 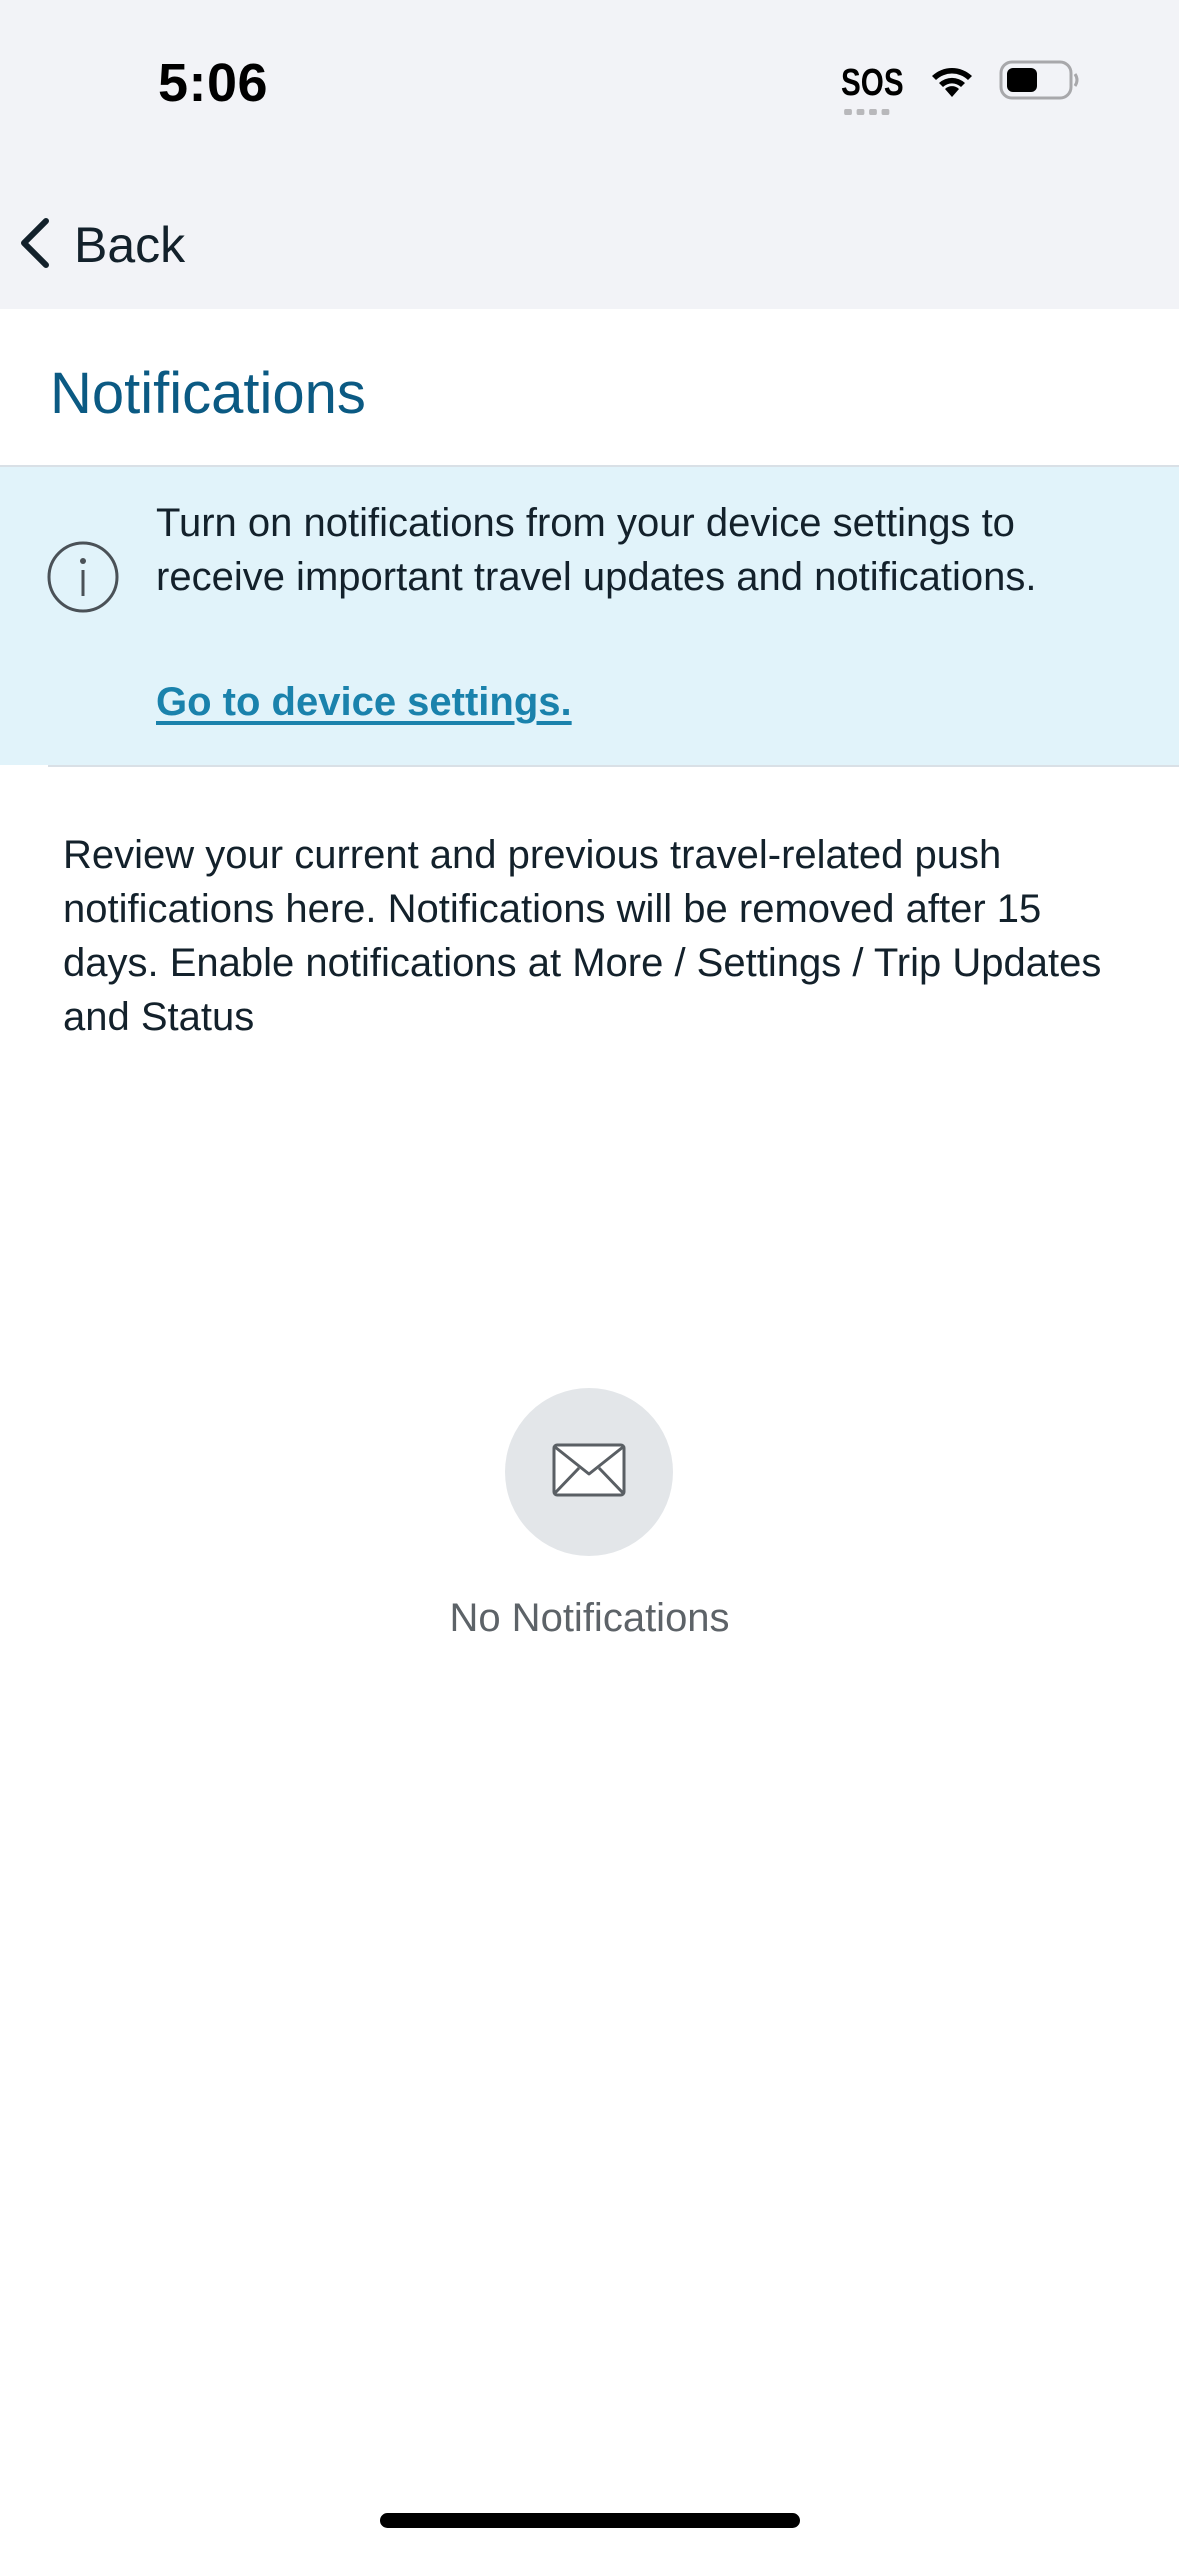 I want to click on page-title: Notifications, so click(x=208, y=393).